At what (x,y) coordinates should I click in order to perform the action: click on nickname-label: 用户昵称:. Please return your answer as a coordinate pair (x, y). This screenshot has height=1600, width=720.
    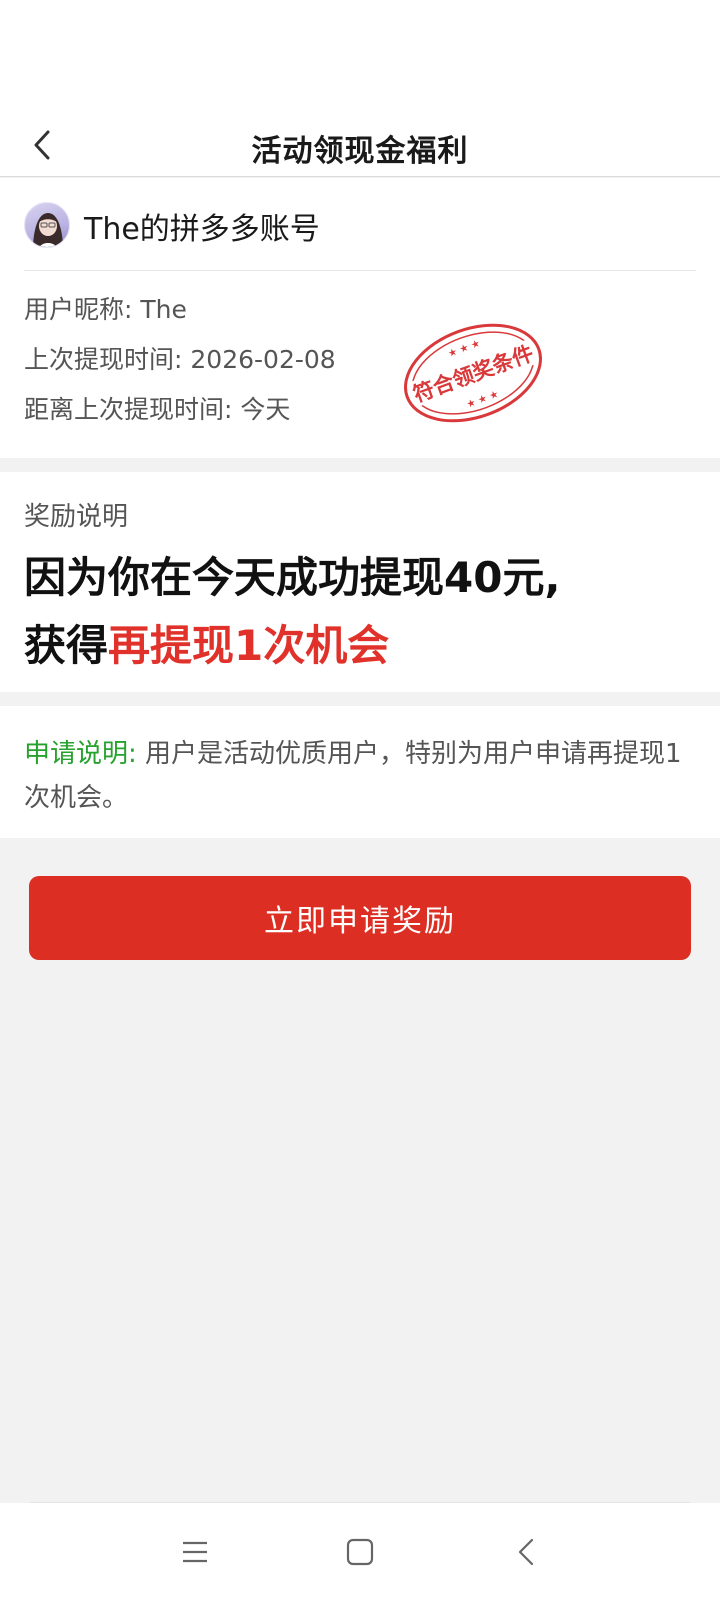
    Looking at the image, I should click on (78, 309).